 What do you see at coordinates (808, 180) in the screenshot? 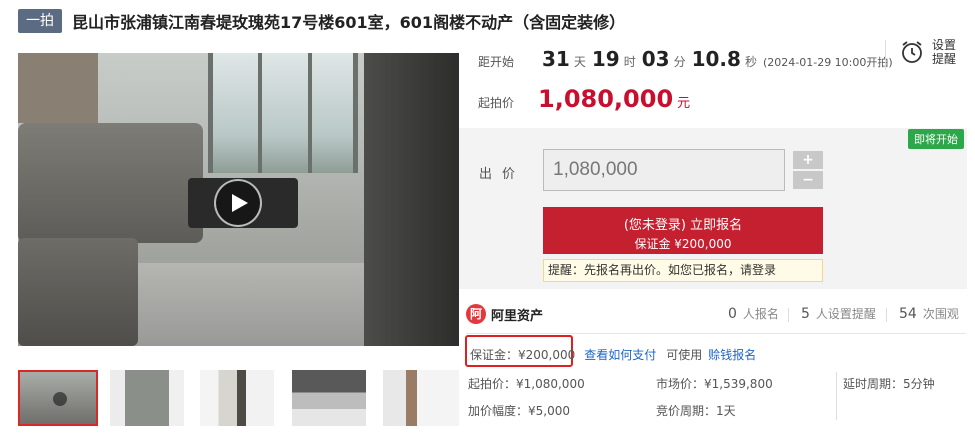
I see `decrease-bid-button: −` at bounding box center [808, 180].